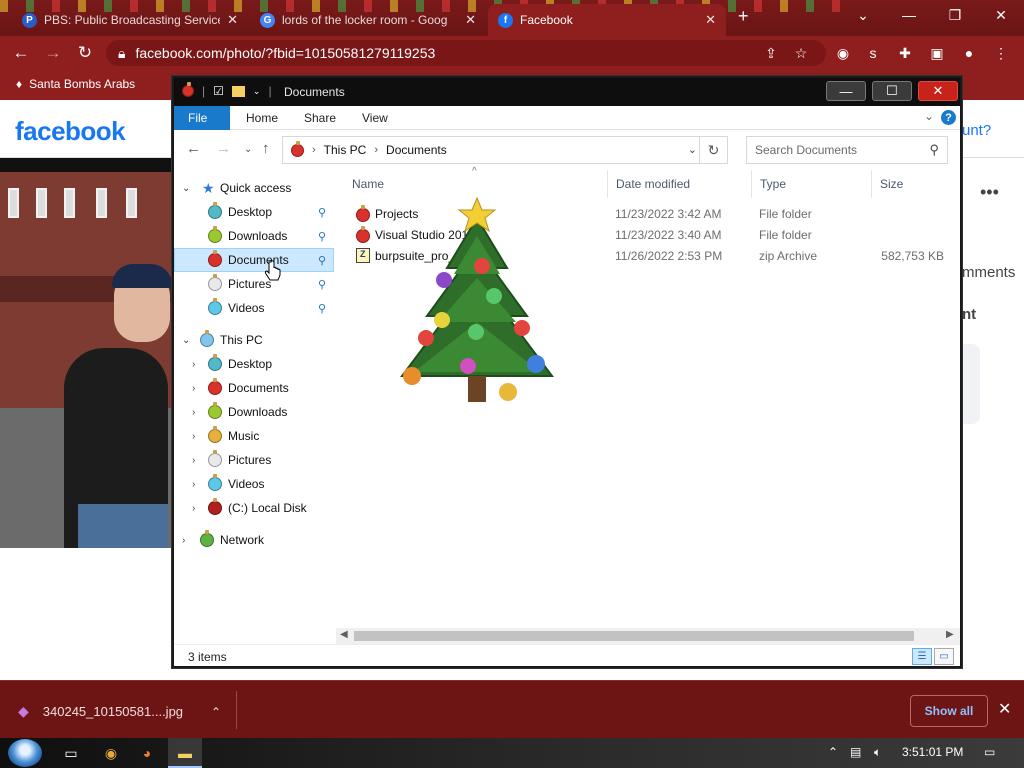  I want to click on folder-icon, so click(238, 91).